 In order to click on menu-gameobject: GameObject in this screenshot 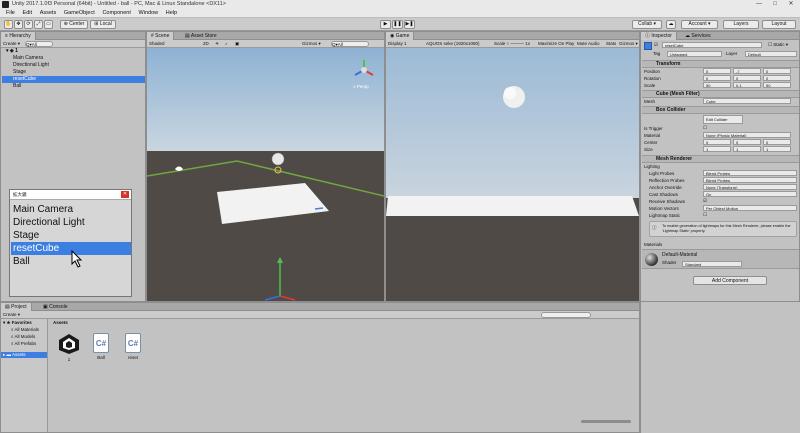, I will do `click(79, 13)`.